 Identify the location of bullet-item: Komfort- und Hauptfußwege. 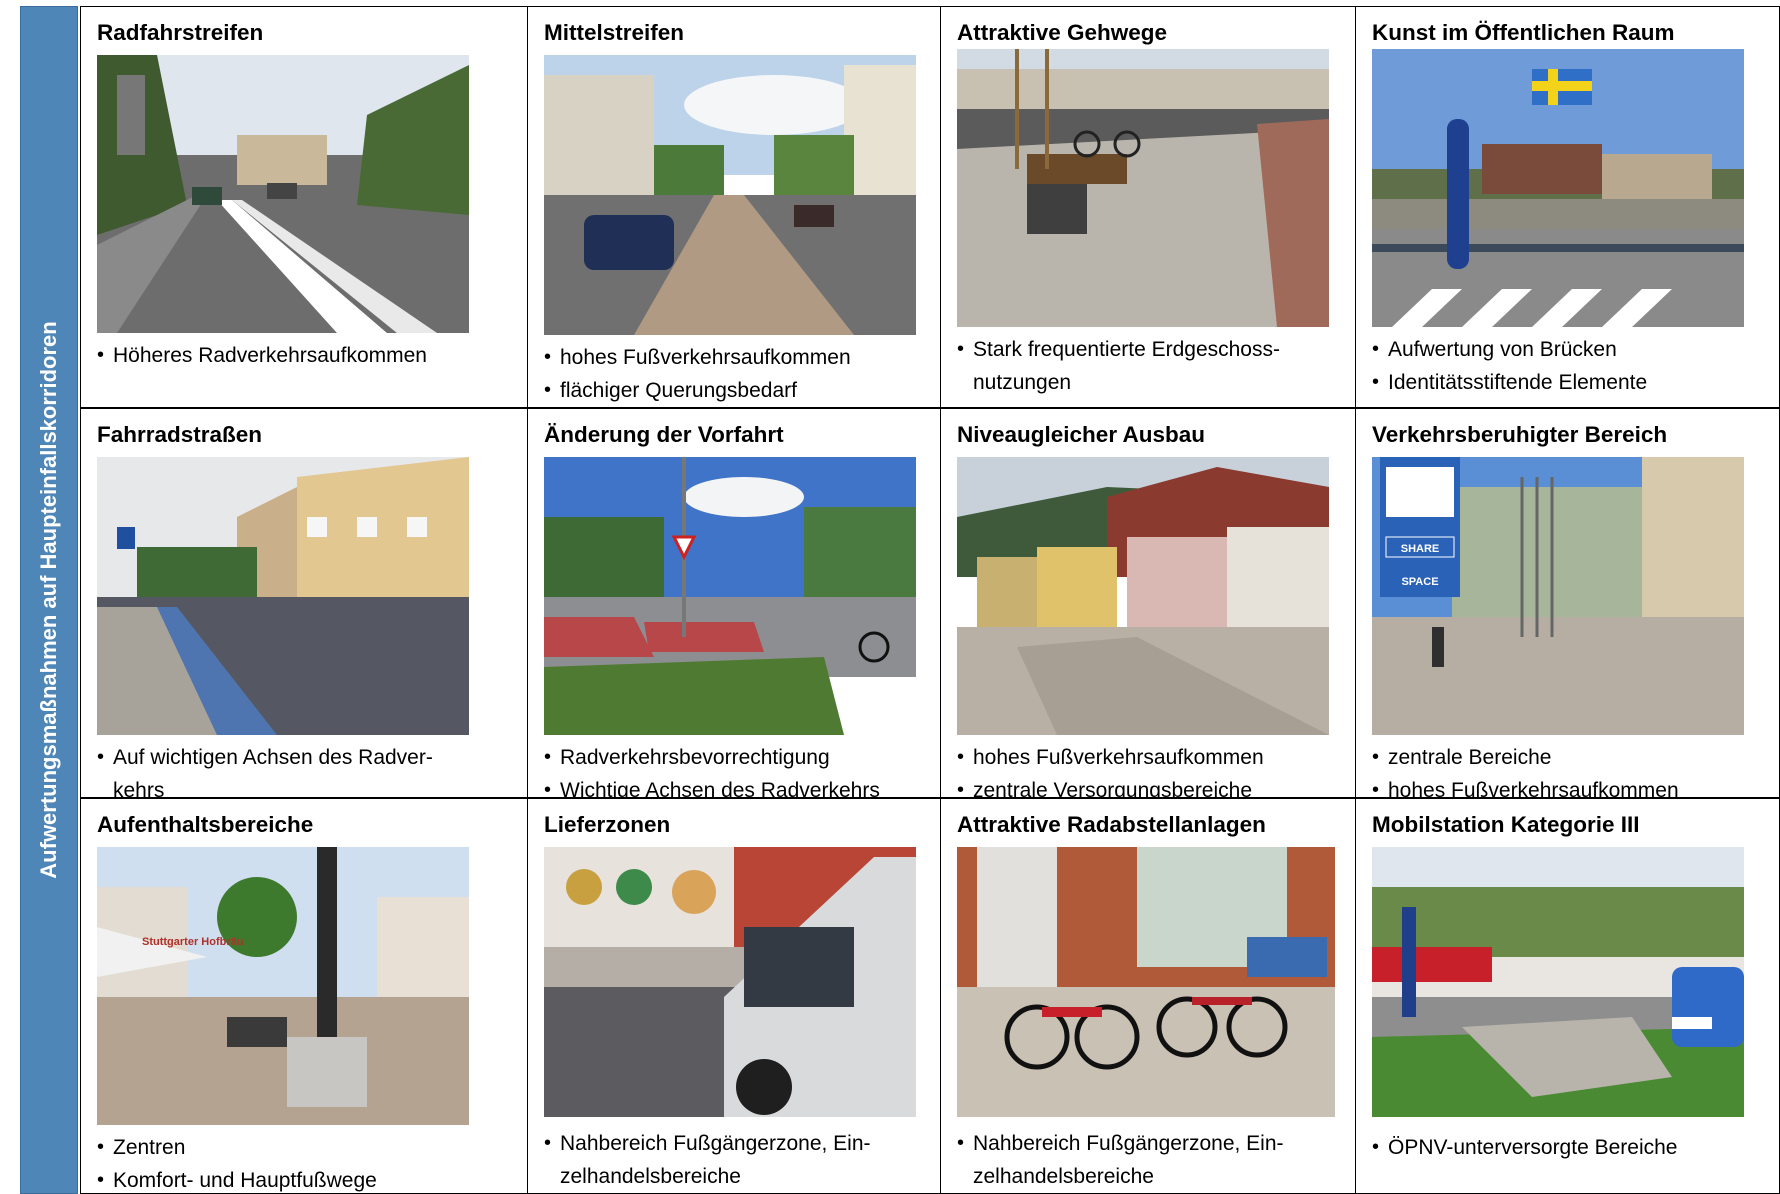
(312, 1178).